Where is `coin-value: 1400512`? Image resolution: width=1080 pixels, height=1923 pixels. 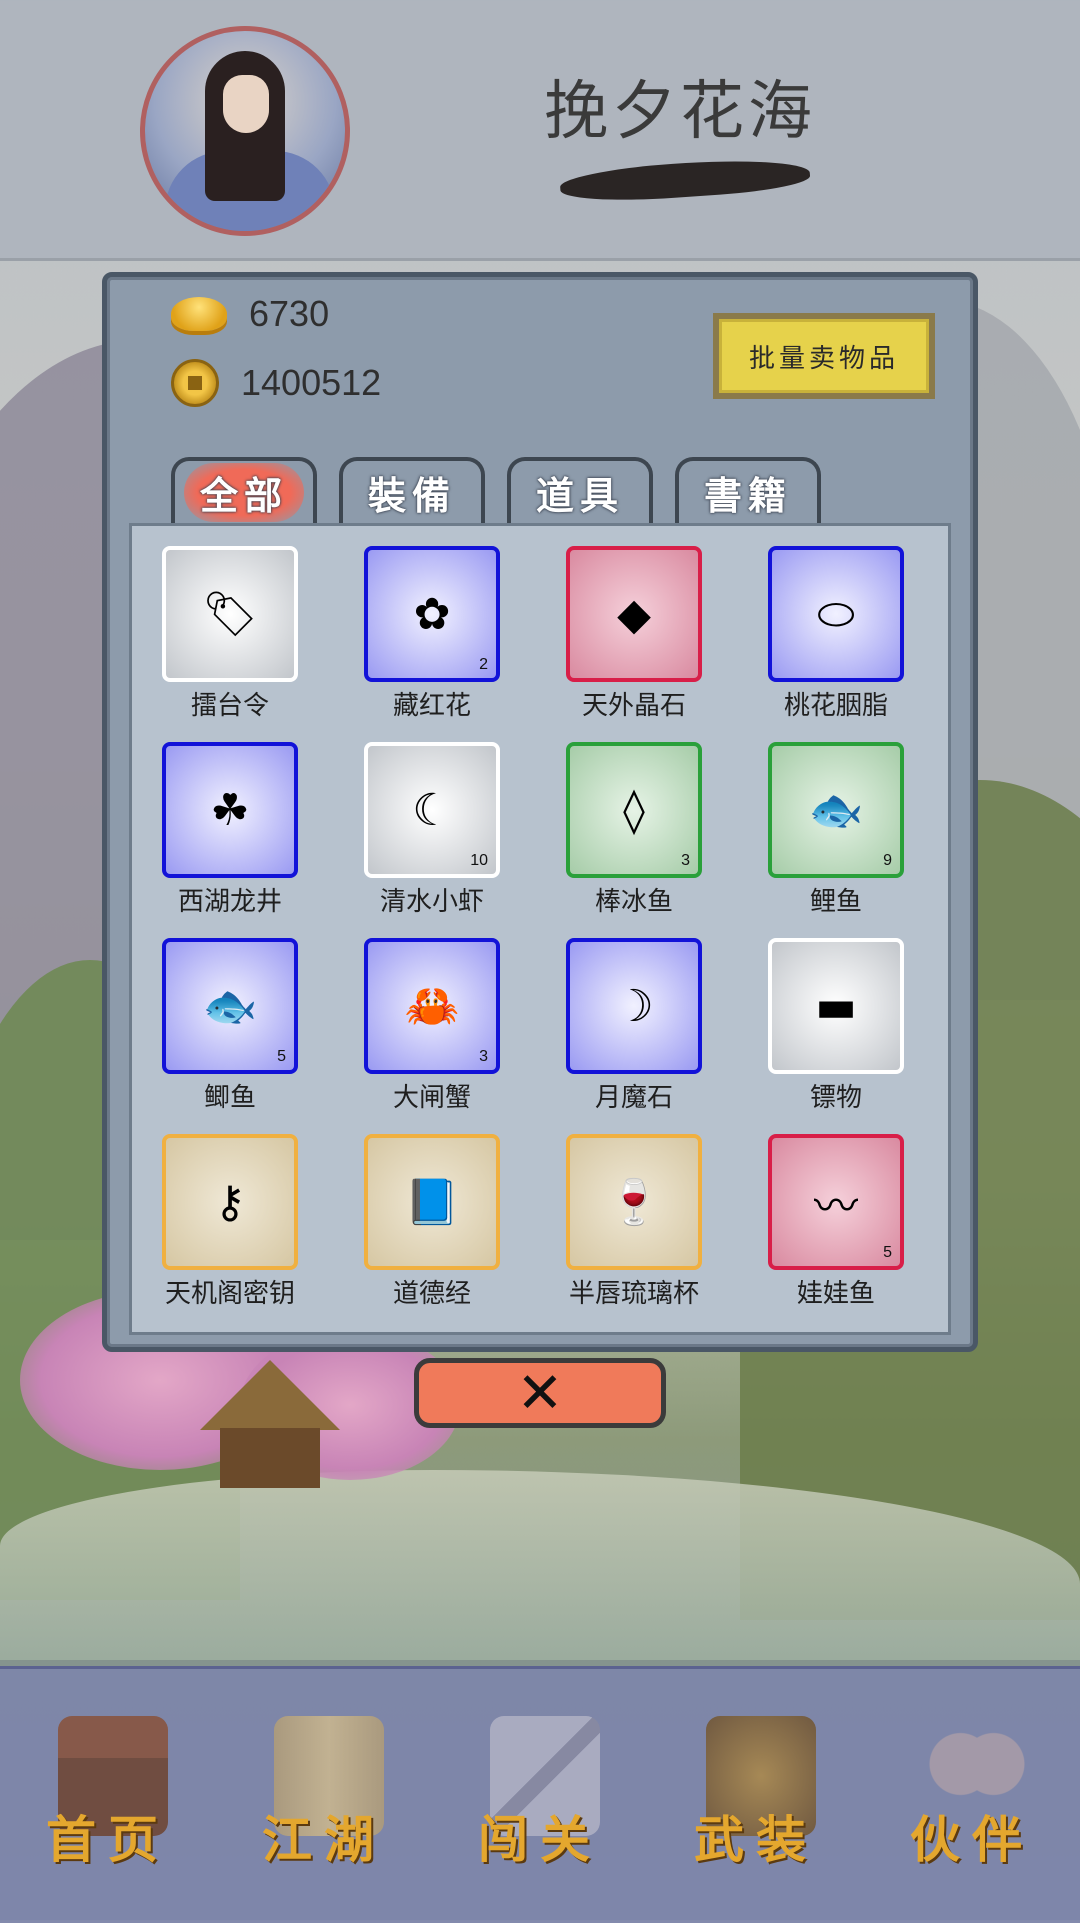 coin-value: 1400512 is located at coordinates (311, 382).